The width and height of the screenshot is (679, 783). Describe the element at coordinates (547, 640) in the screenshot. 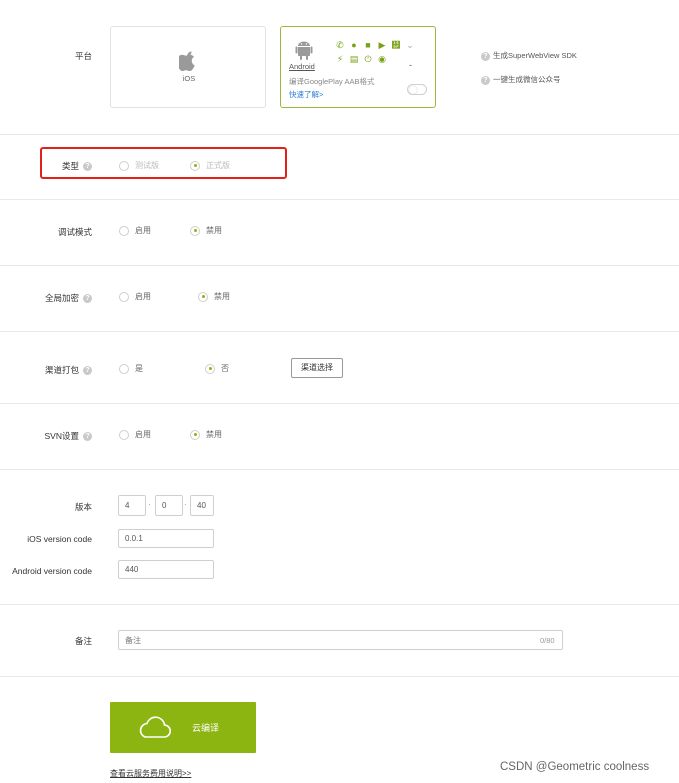

I see `remark-counter: 0/80` at that location.